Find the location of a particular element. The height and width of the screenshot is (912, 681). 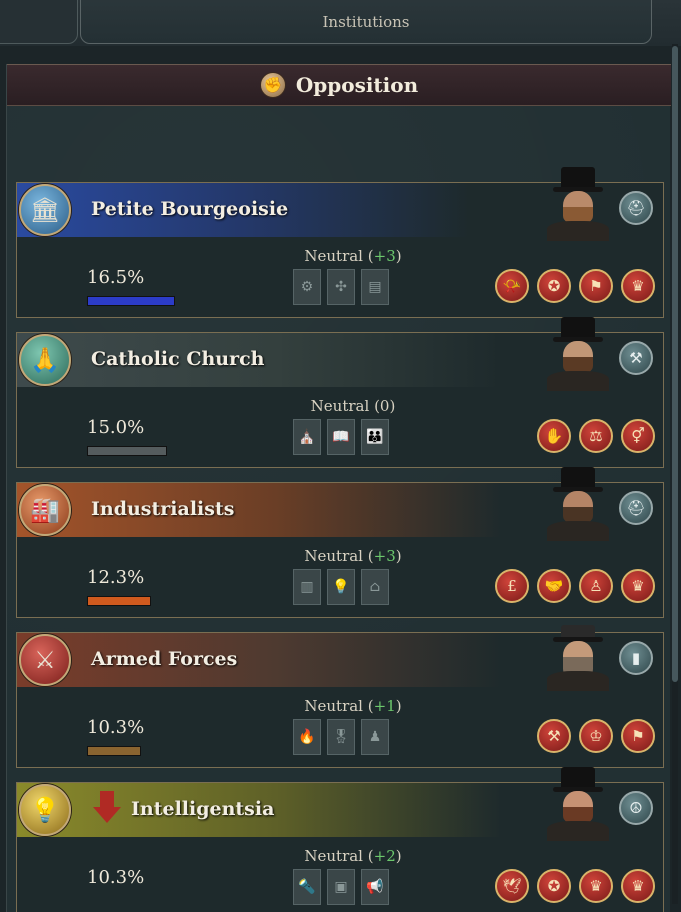

trait-torch-icon: 🔦 is located at coordinates (307, 887).